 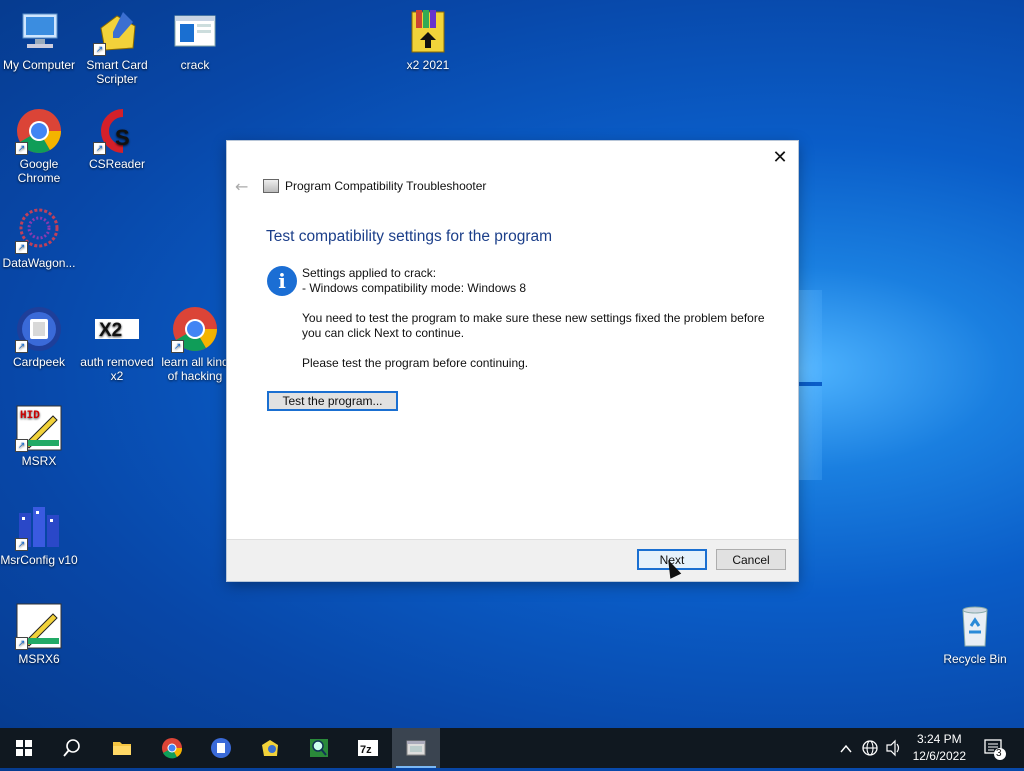 I want to click on info-icon: i, so click(x=282, y=281).